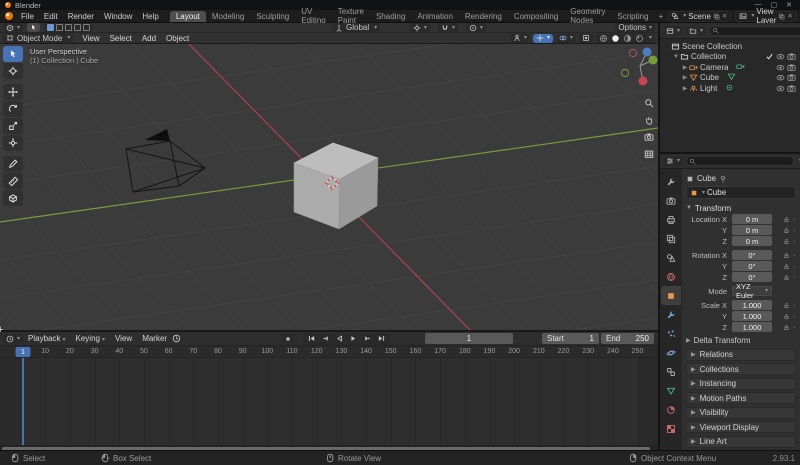  I want to click on outliner-row-light: ▶ Light, so click(730, 88).